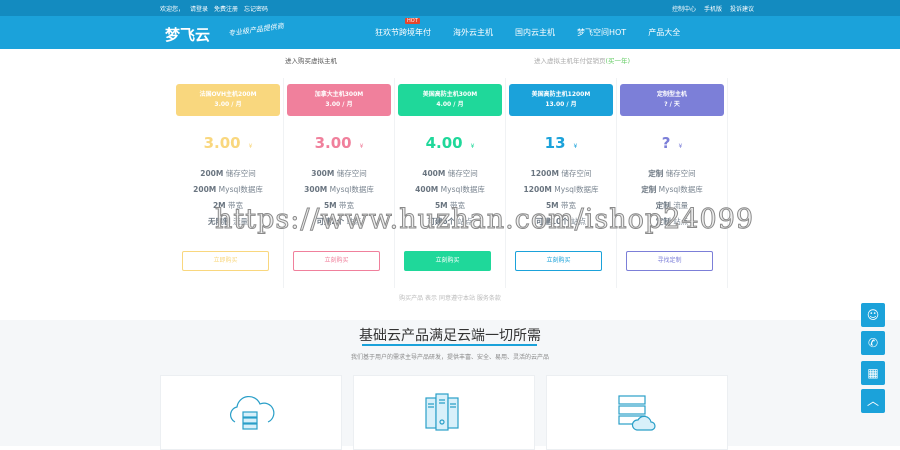 Image resolution: width=900 pixels, height=450 pixels. Describe the element at coordinates (561, 94) in the screenshot. I see `plan-name: 美国高防主机1200M` at that location.